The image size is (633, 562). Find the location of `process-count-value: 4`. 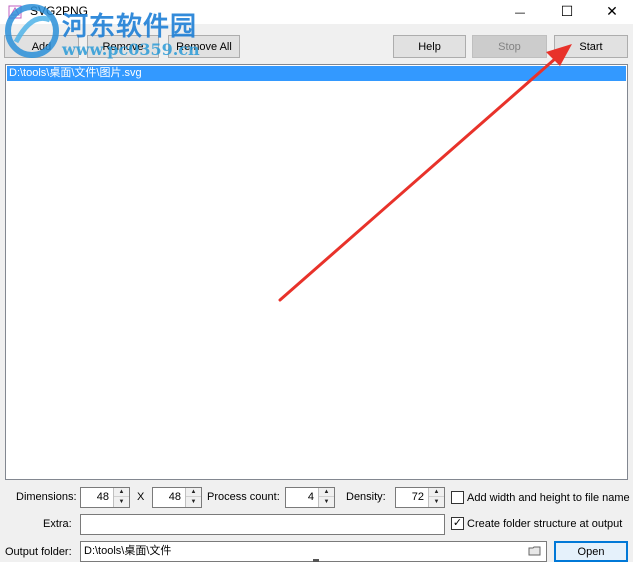

process-count-value: 4 is located at coordinates (310, 497).